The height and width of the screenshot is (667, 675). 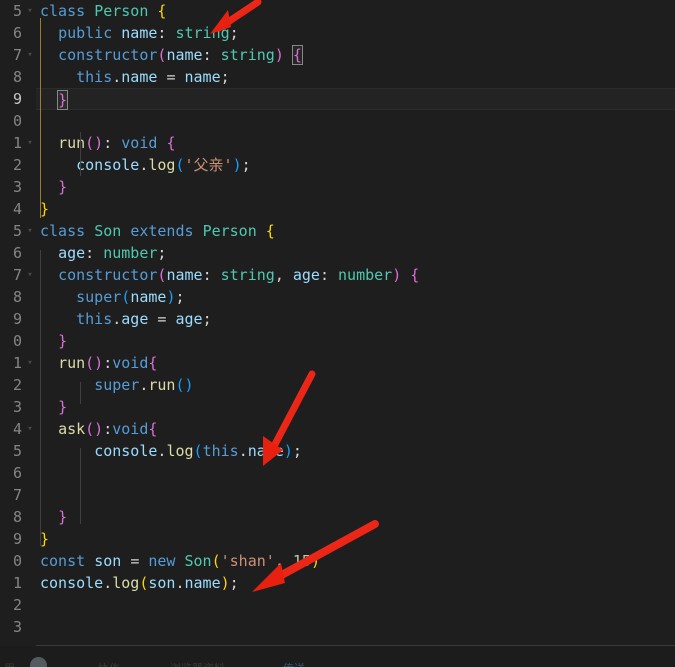 What do you see at coordinates (355, 165) in the screenshot?
I see `code-line: console.log('父亲');` at bounding box center [355, 165].